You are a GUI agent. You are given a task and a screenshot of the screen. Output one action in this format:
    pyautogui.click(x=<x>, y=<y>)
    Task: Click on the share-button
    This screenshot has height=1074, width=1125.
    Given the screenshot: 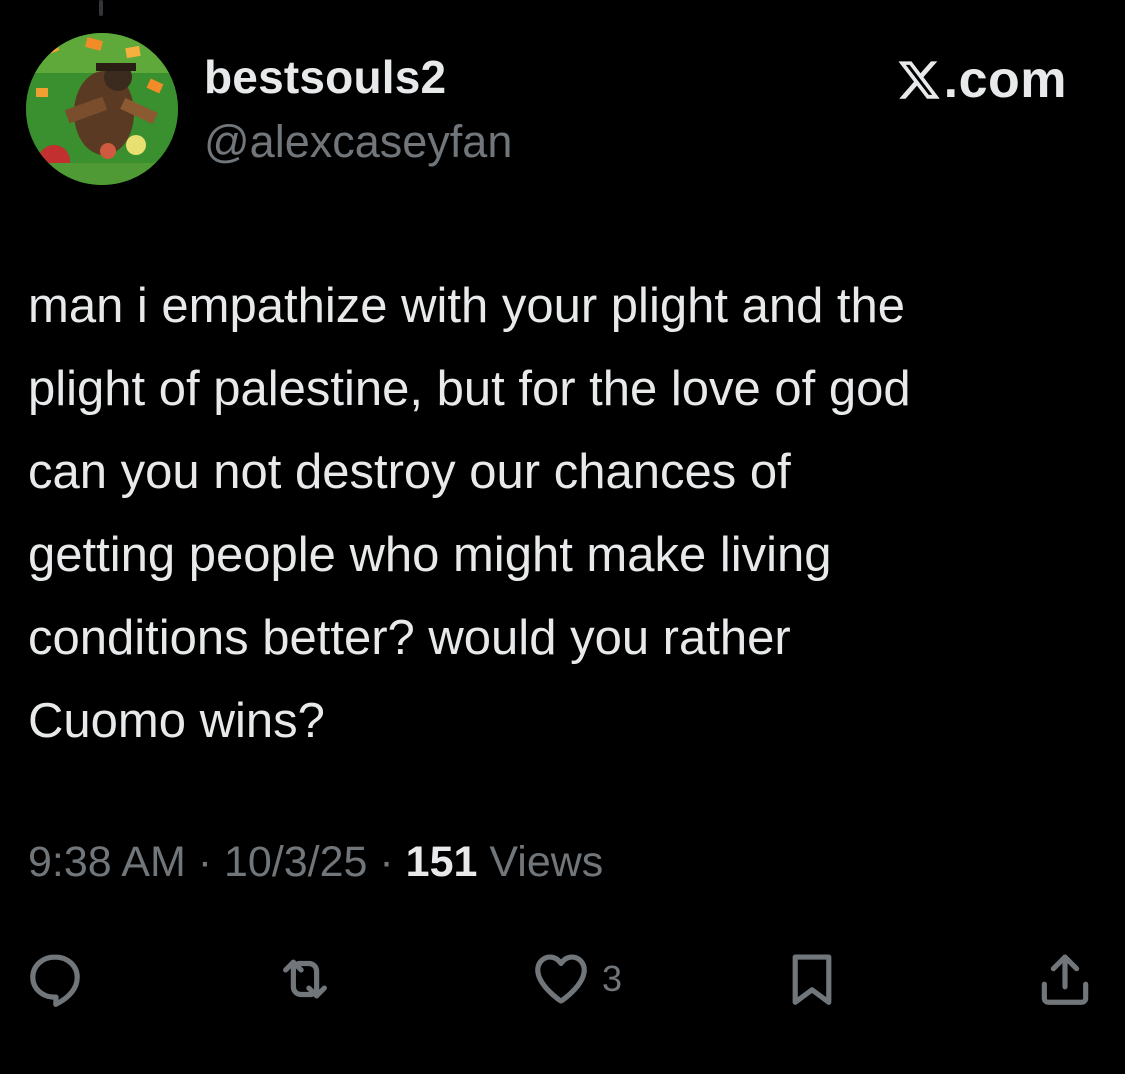 What is the action you would take?
    pyautogui.click(x=1065, y=979)
    